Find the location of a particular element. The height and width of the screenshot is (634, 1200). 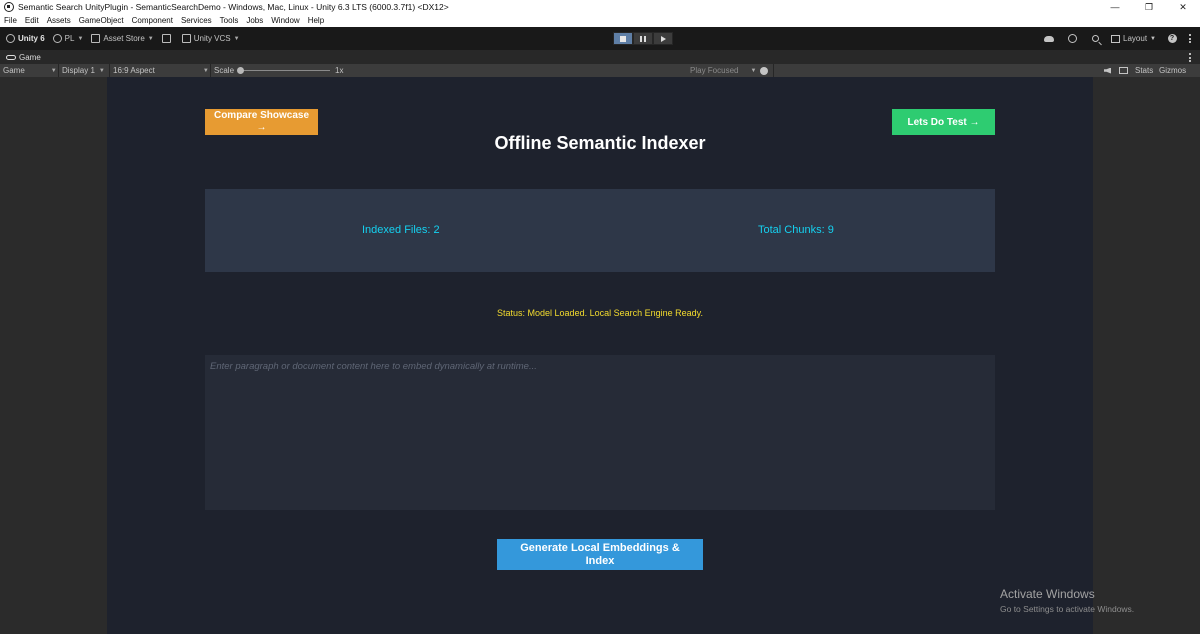

vcs-dropdown: Unity VCS ▼ is located at coordinates (210, 38).